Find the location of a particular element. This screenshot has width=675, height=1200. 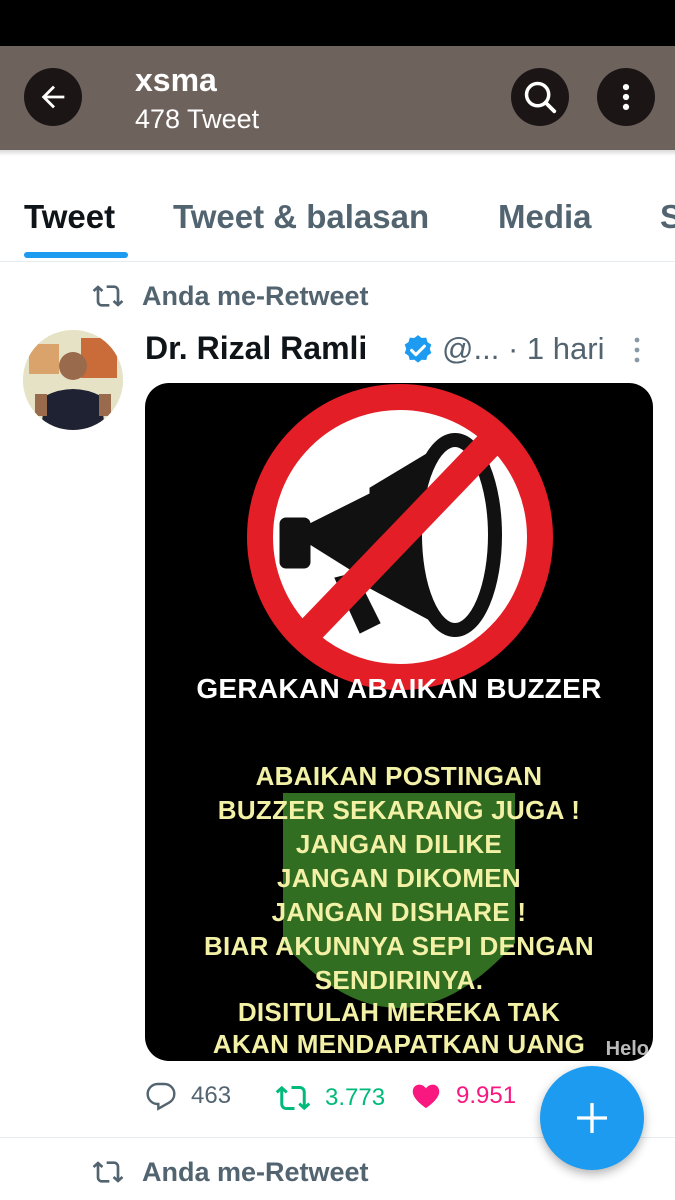

retweet-button: 3.773 is located at coordinates (330, 1098).